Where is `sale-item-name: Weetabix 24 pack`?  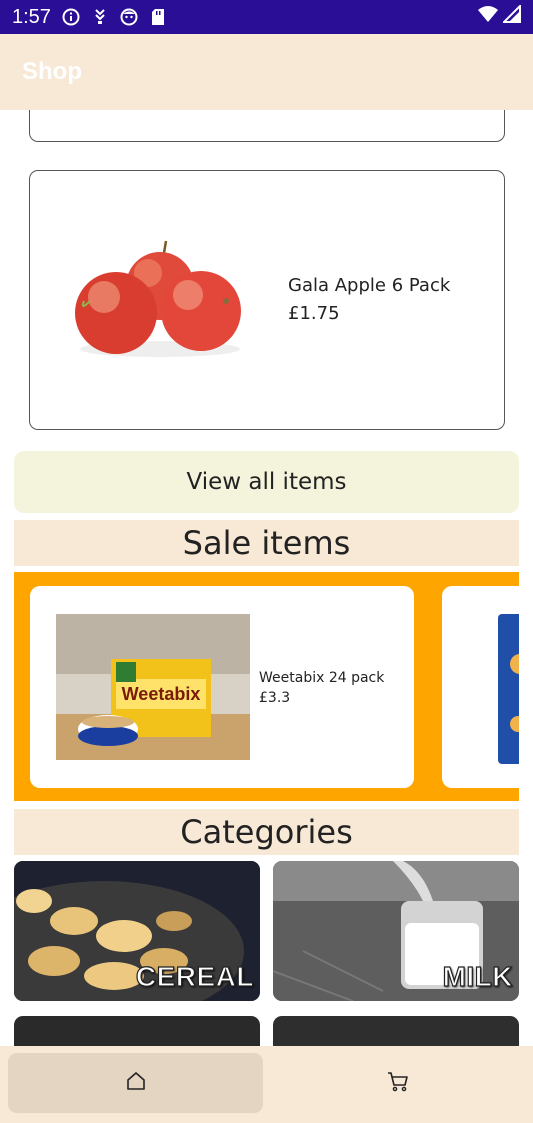 sale-item-name: Weetabix 24 pack is located at coordinates (322, 678).